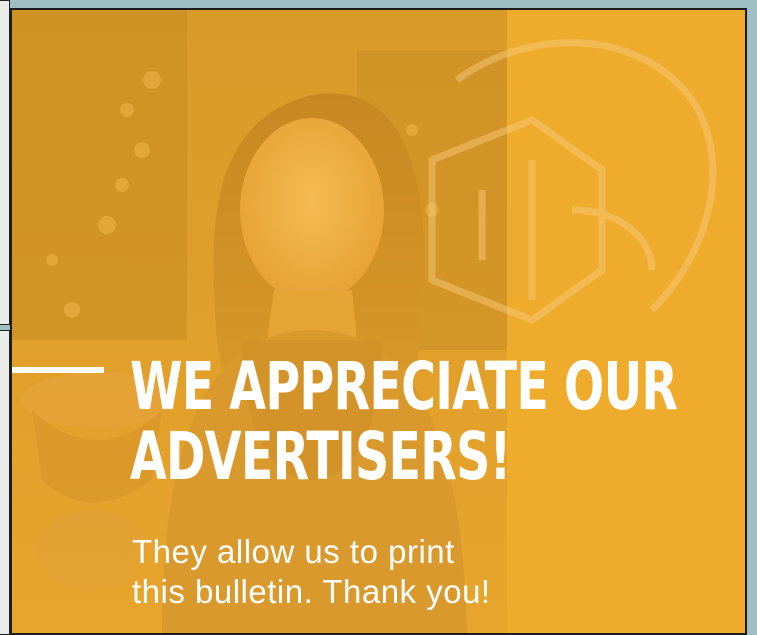 The image size is (757, 635). I want to click on headline-line-1: WE APPRECIATE OUR, so click(404, 386).